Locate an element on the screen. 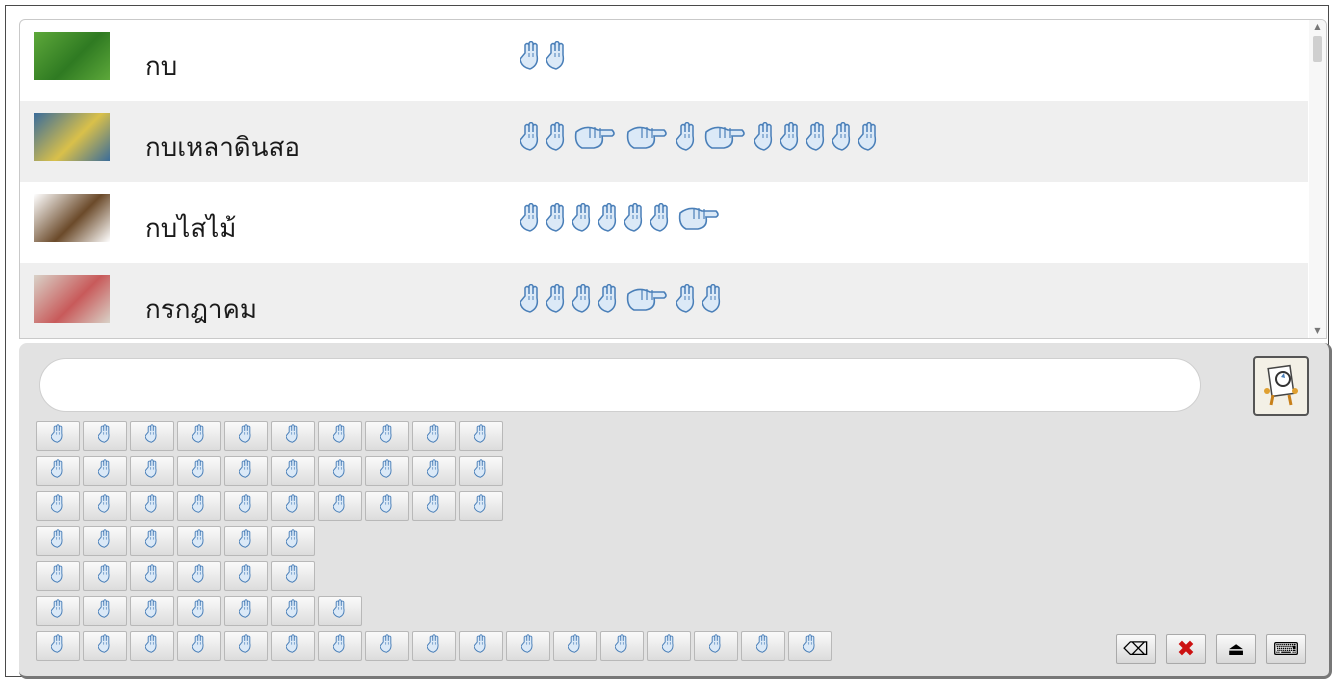  search-input is located at coordinates (620, 385).